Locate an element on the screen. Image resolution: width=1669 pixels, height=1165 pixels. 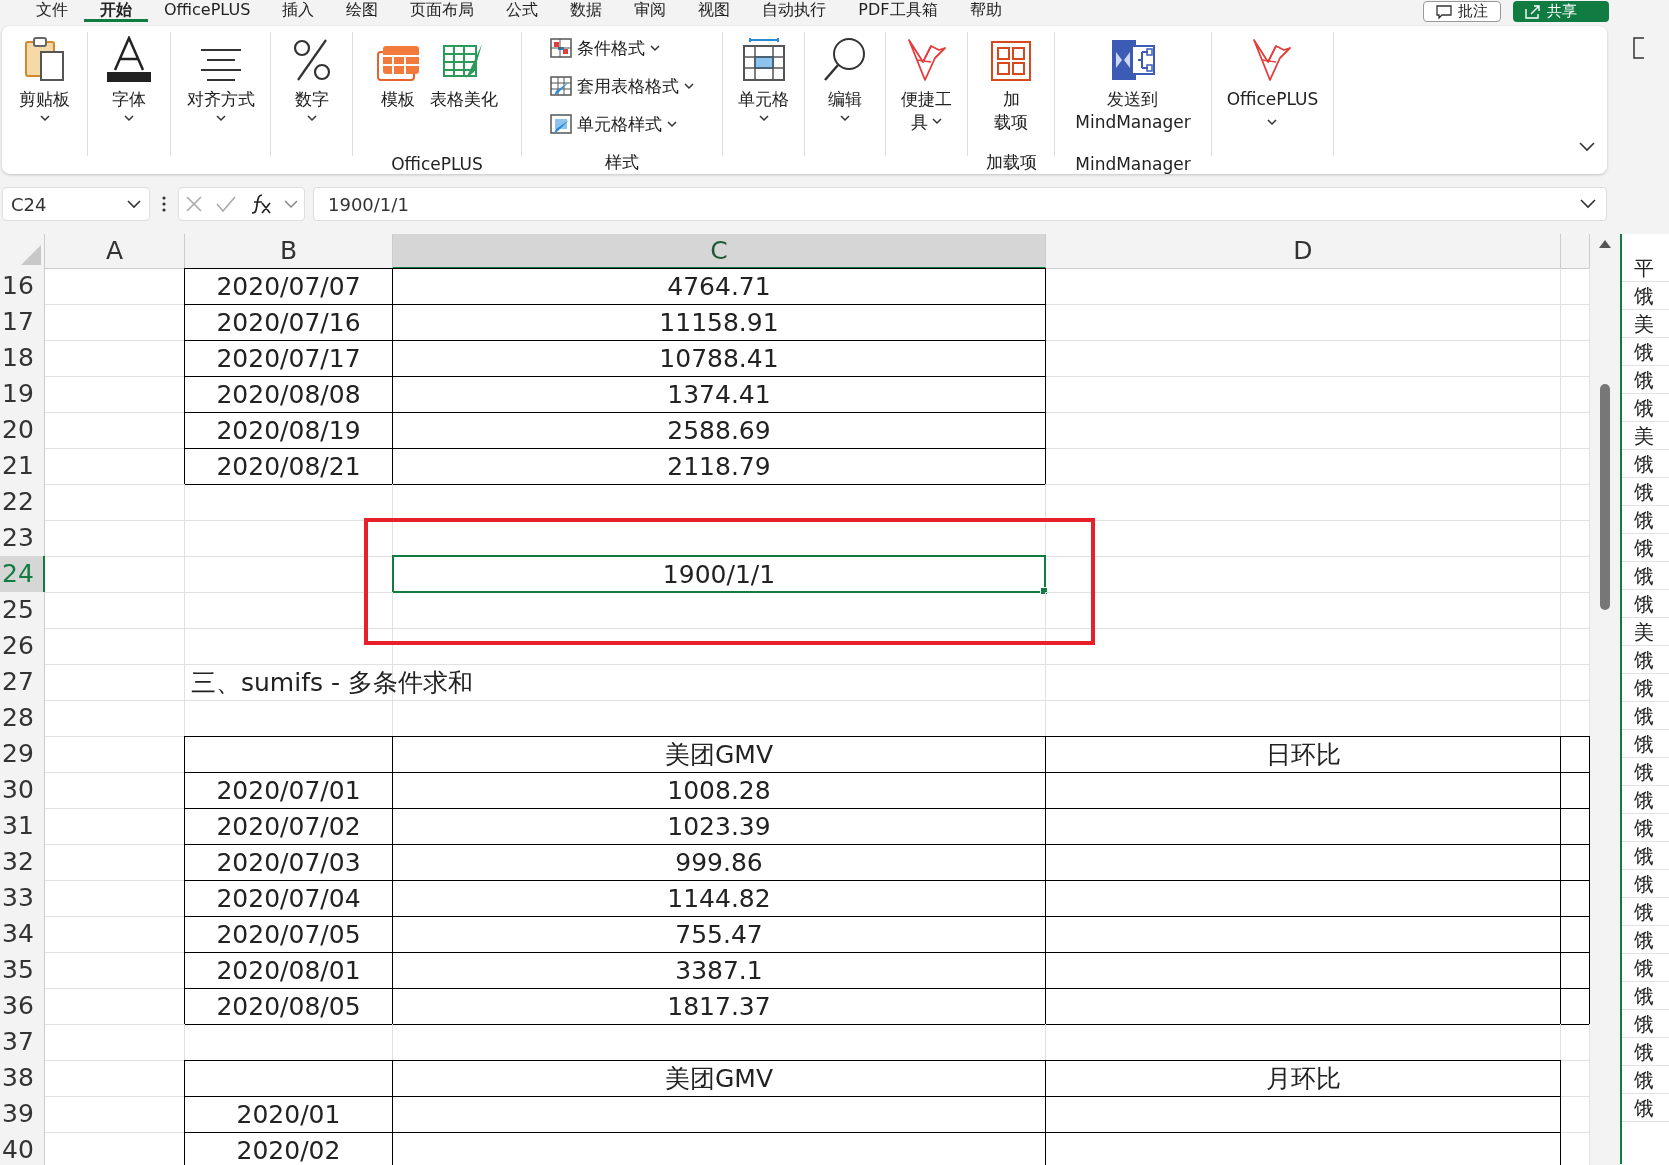
ribbon-button: OfficePLUS is located at coordinates (1272, 94).